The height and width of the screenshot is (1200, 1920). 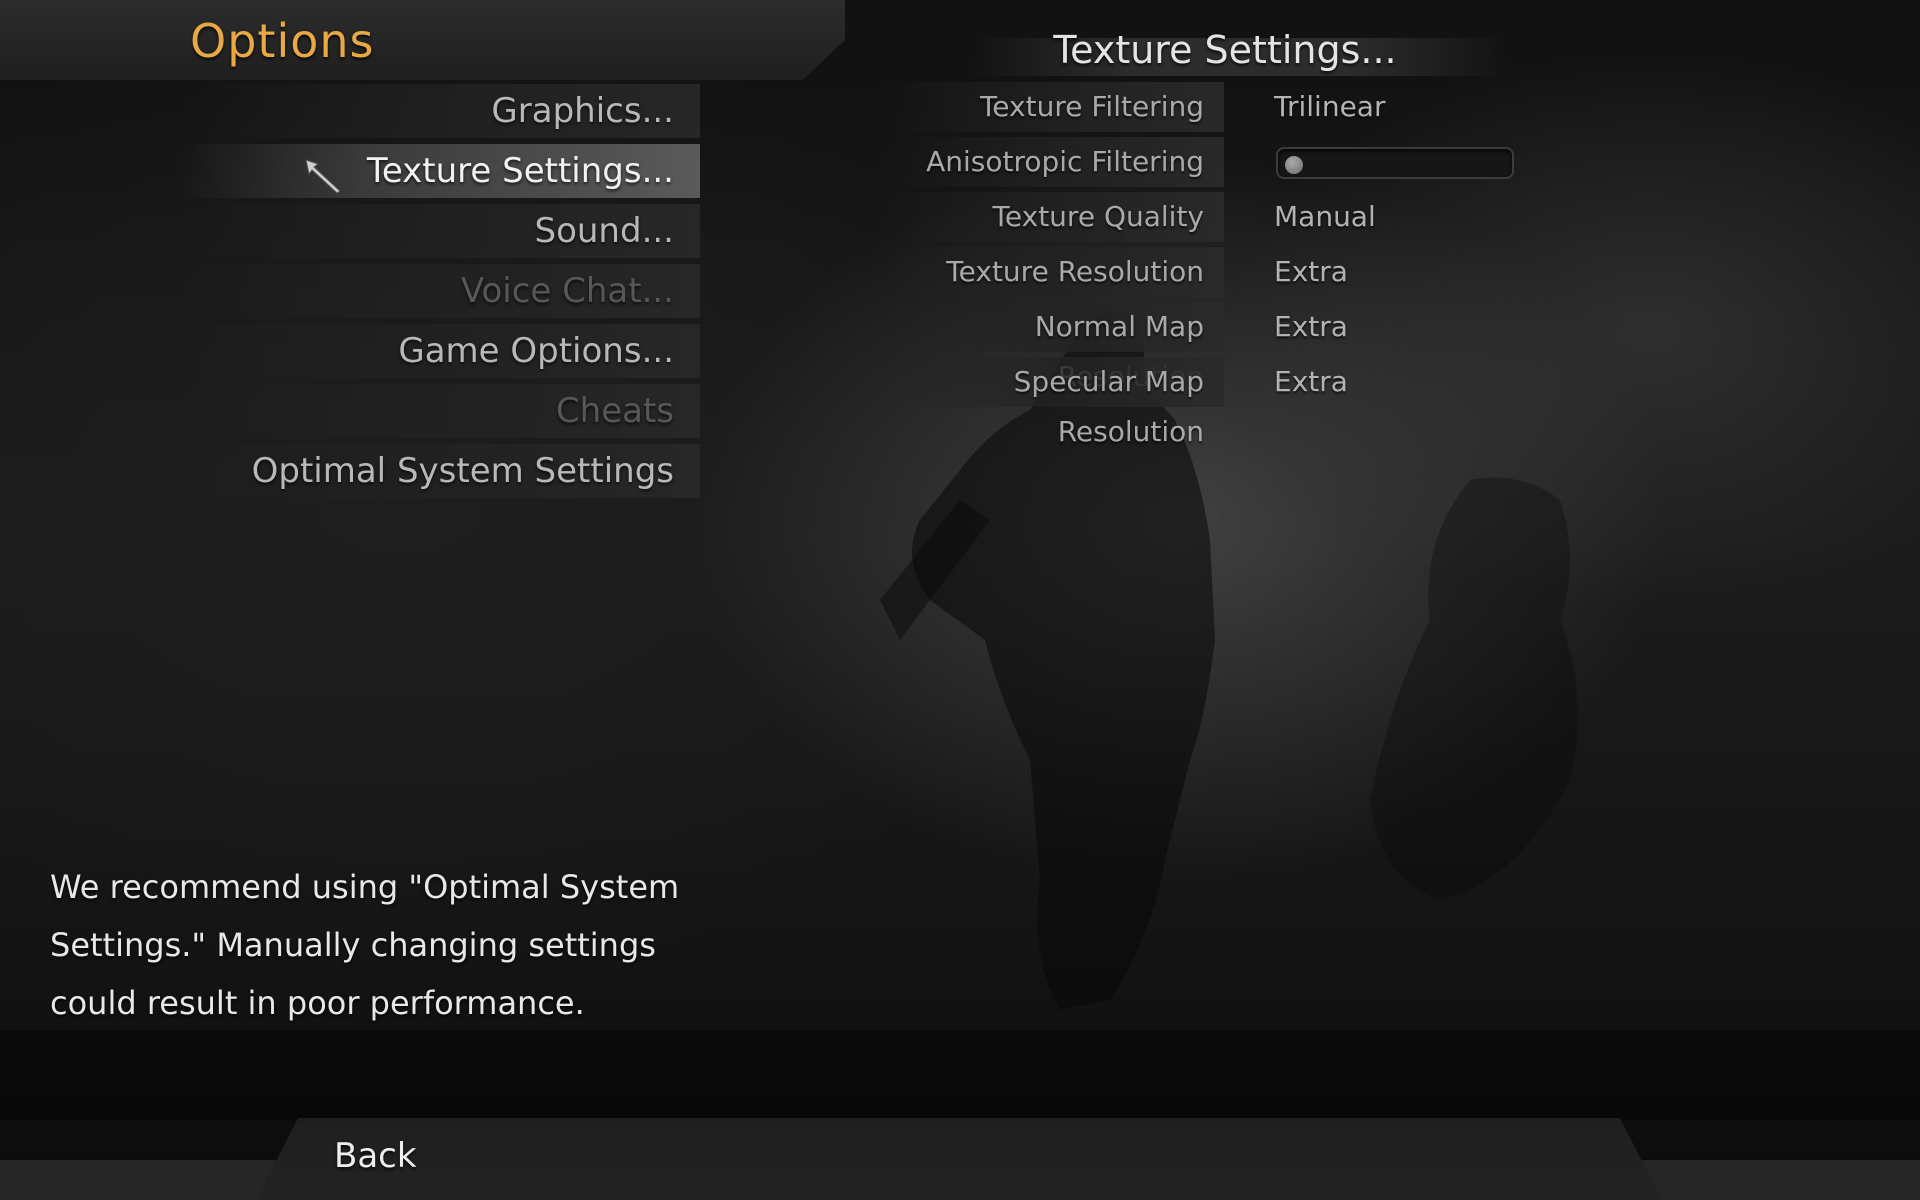 I want to click on recommendation-line: We recommend using "Optimal System, so click(x=365, y=887).